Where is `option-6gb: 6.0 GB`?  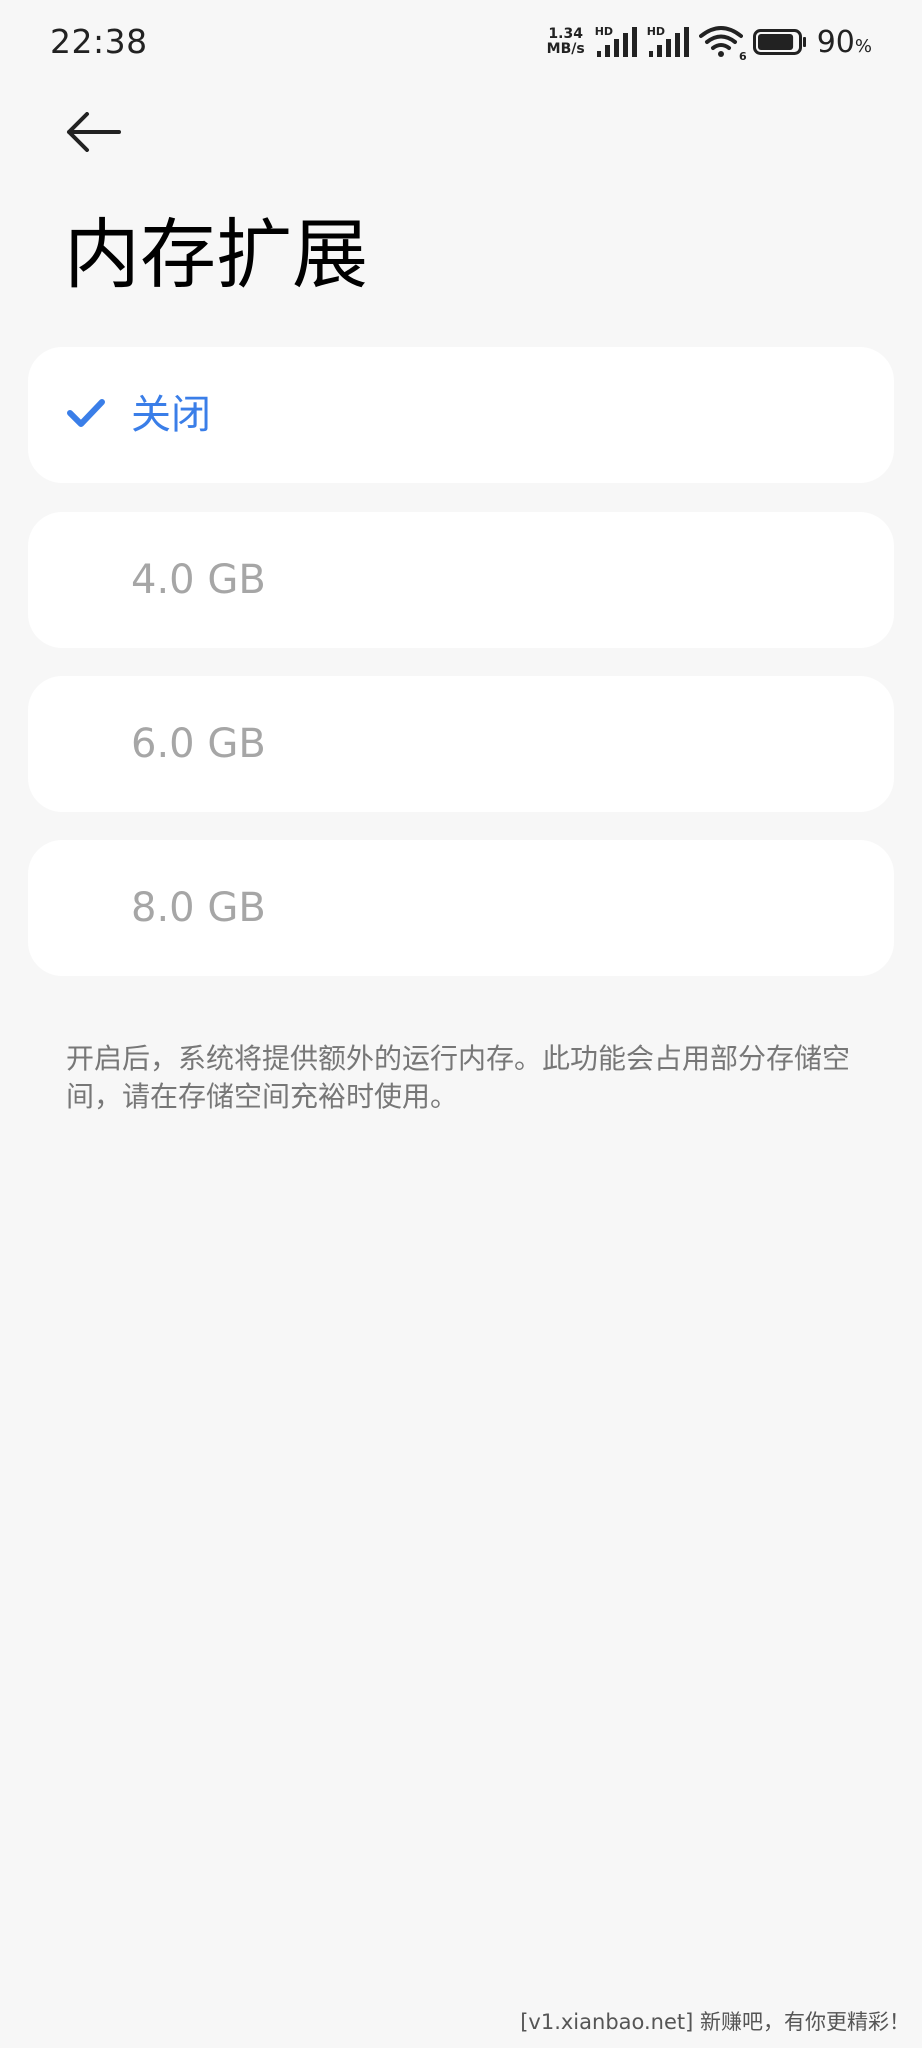
option-6gb: 6.0 GB is located at coordinates (461, 744).